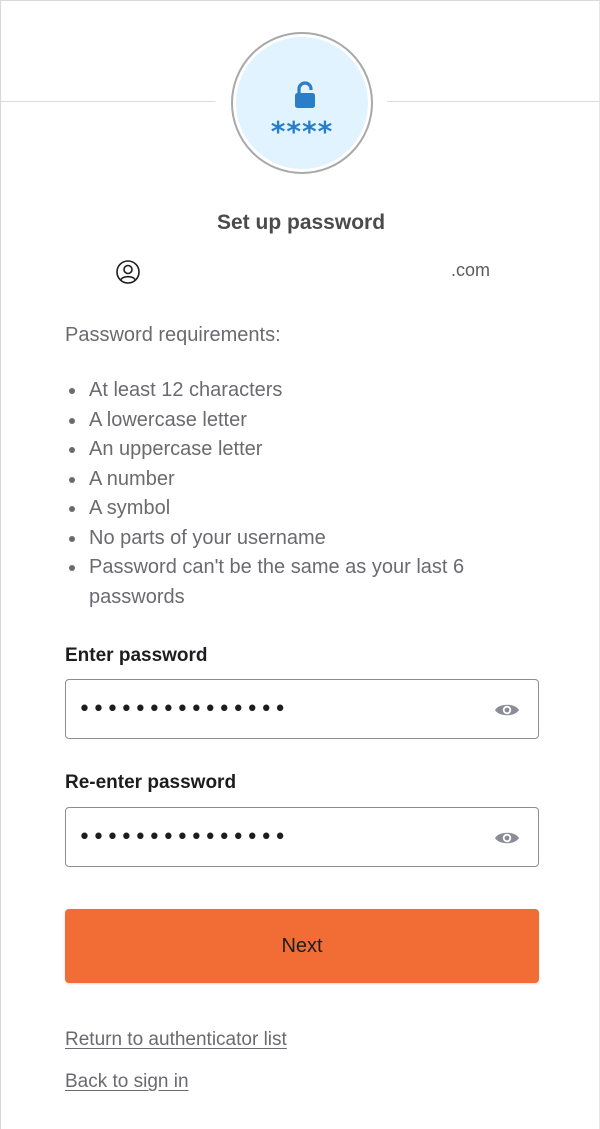  Describe the element at coordinates (136, 655) in the screenshot. I see `enter-password-label: Enter password` at that location.